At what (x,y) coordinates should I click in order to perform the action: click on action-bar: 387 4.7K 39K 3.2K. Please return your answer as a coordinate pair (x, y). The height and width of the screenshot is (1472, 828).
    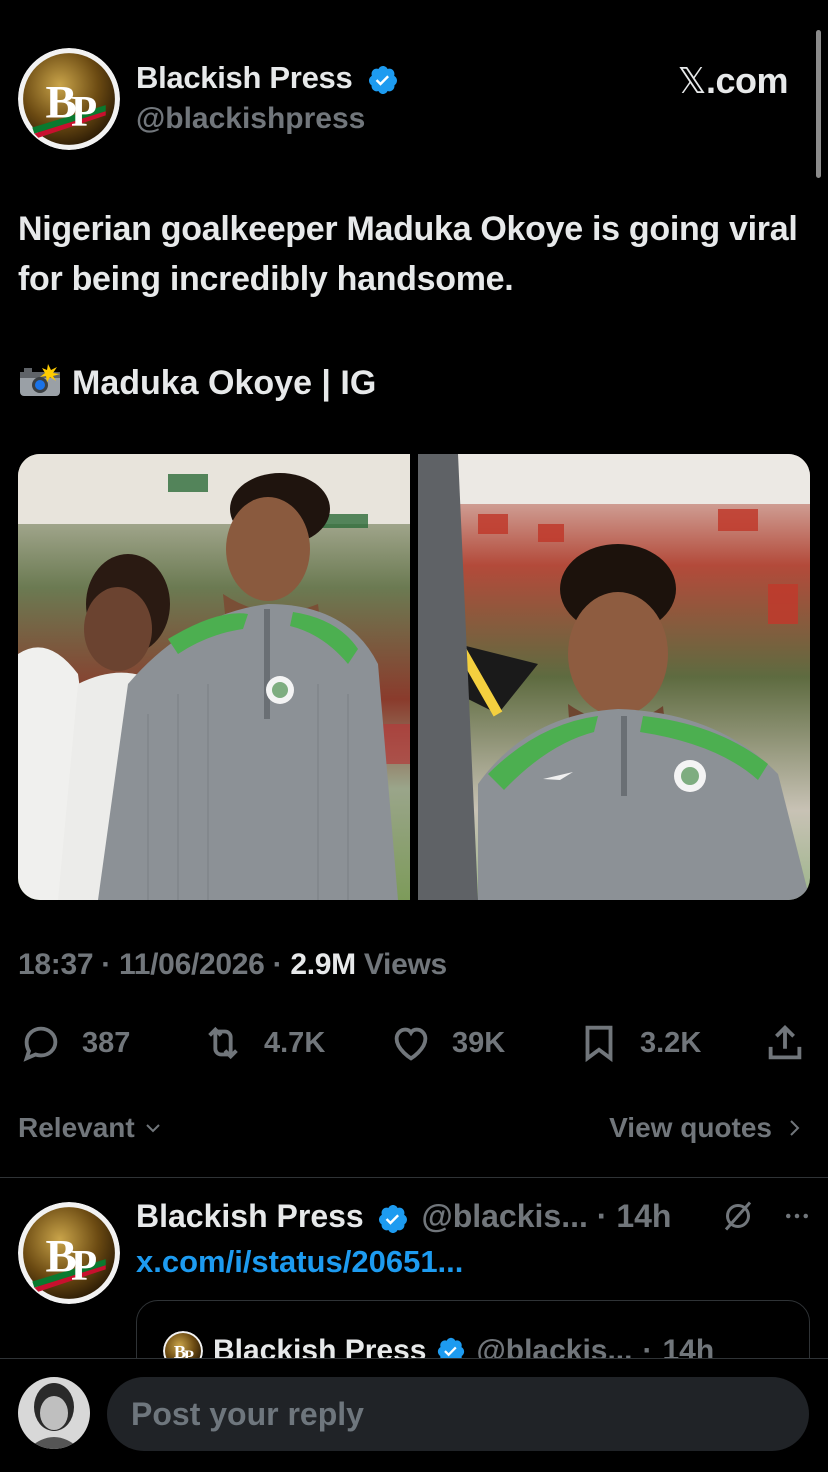
    Looking at the image, I should click on (414, 1043).